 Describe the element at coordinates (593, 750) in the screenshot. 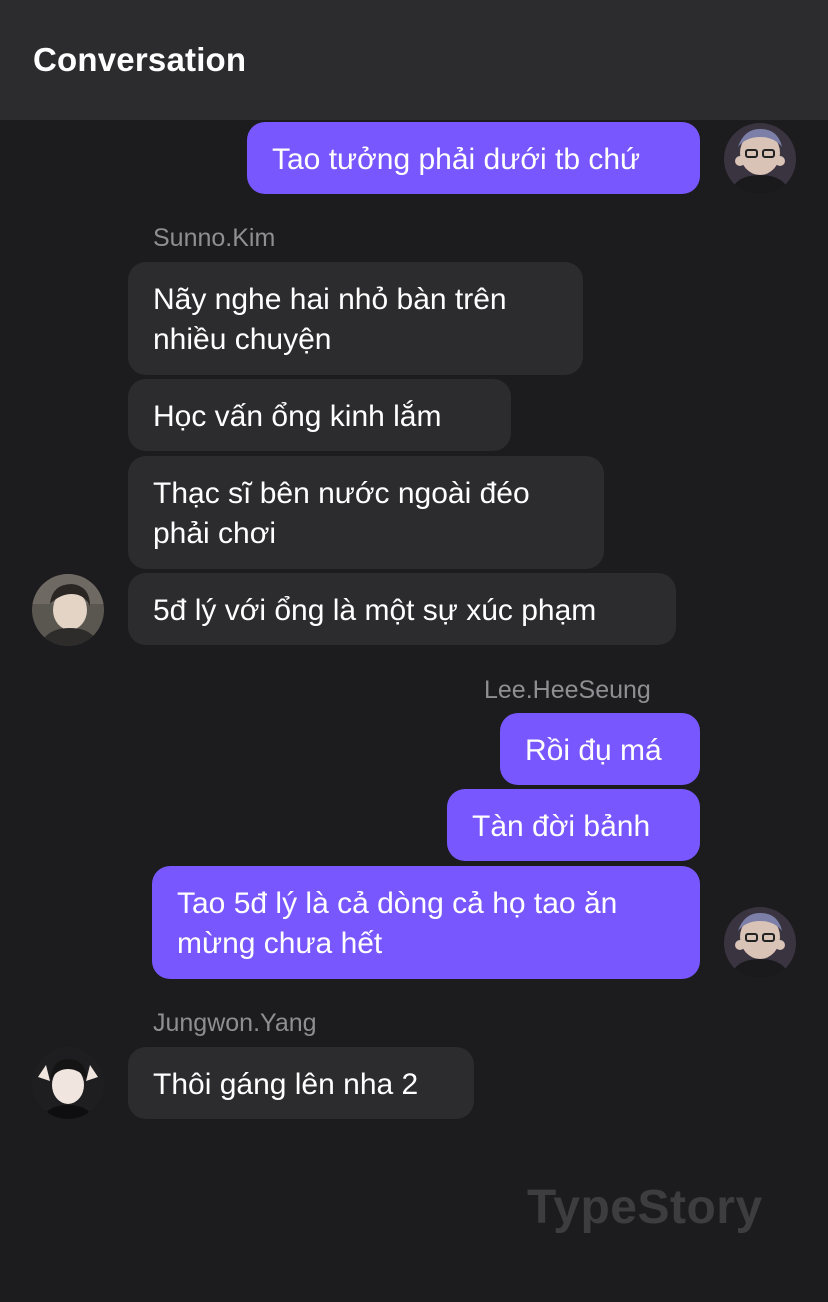

I see `message-text: Rồi đụ má` at that location.